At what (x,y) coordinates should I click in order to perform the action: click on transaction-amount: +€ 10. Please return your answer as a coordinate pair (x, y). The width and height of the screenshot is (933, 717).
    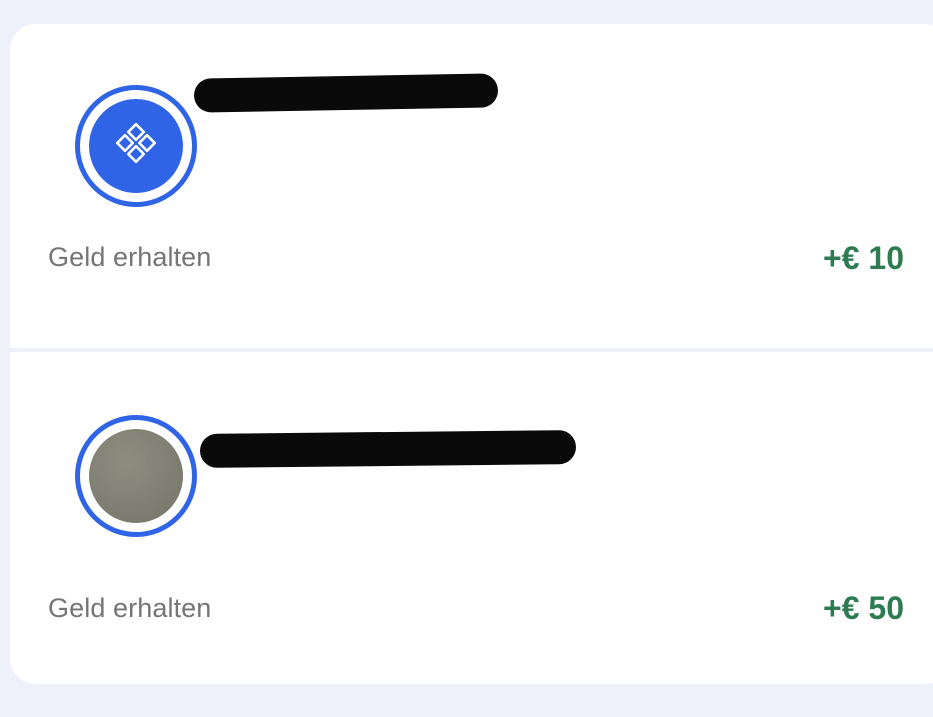
    Looking at the image, I should click on (863, 258).